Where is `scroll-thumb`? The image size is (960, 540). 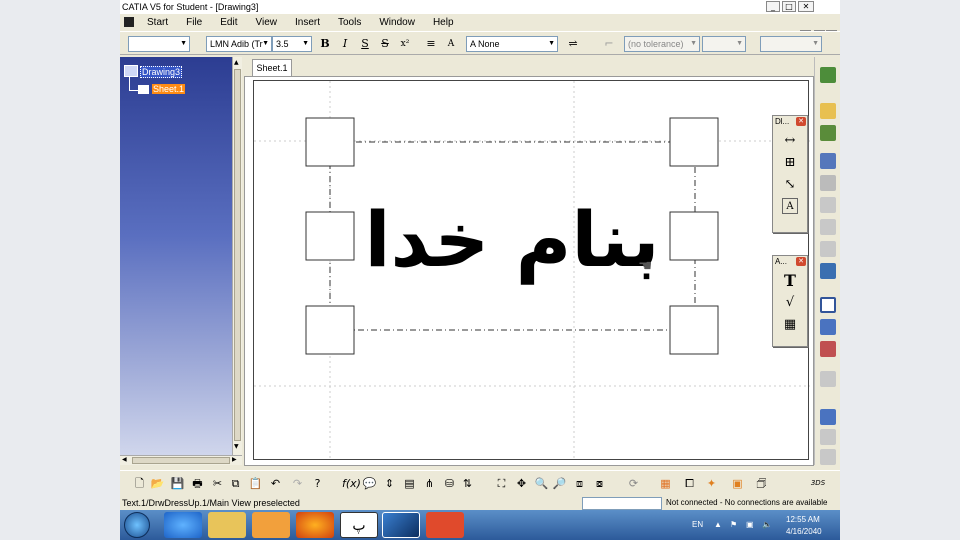
scroll-thumb is located at coordinates (237, 255).